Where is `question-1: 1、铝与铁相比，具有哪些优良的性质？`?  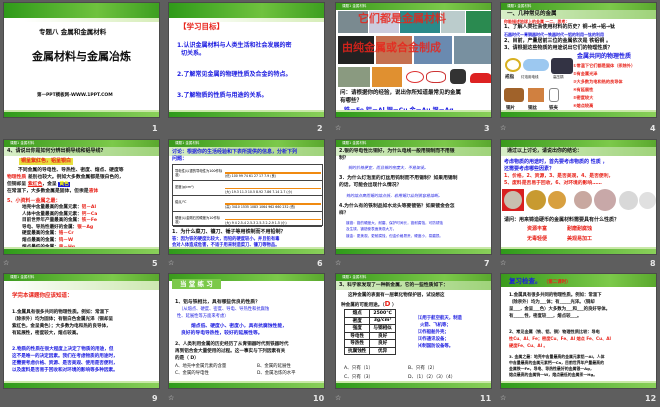 question-1: 1、铝与铁相比，具有哪些优良的性质？ is located at coordinates (217, 302).